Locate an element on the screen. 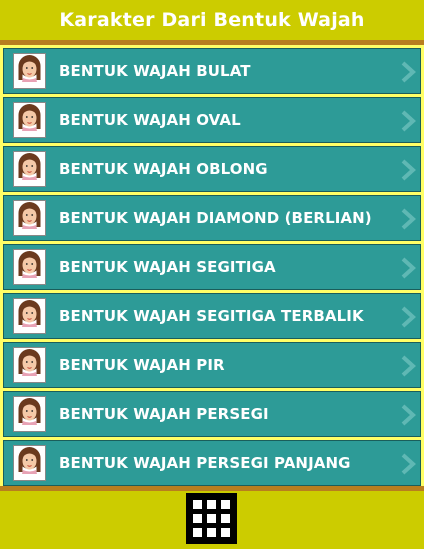 Image resolution: width=424 pixels, height=549 pixels. app-header: Karakter Dari Bentuk Wajah is located at coordinates (212, 20).